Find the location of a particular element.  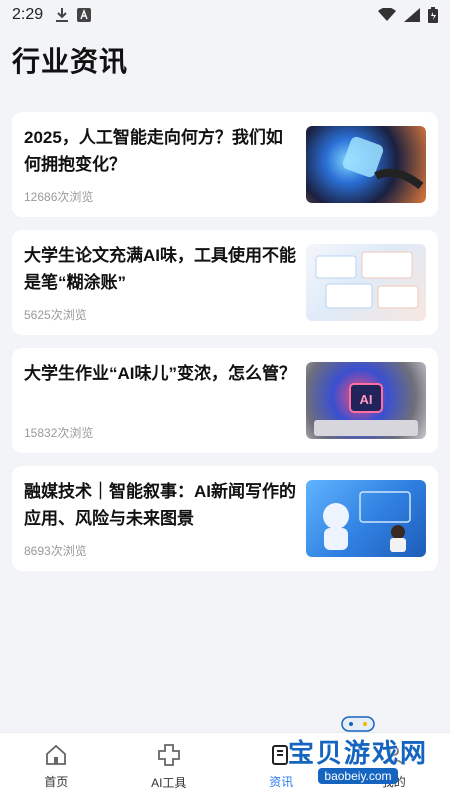

news-thumbnail: AI is located at coordinates (366, 400).